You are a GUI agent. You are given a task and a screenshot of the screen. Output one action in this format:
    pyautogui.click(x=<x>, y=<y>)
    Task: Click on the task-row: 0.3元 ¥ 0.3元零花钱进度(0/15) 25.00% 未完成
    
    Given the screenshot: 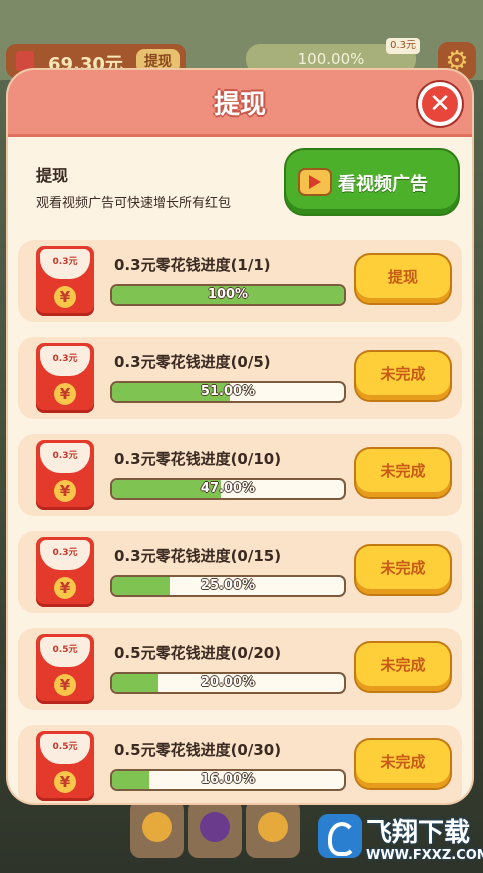 What is the action you would take?
    pyautogui.click(x=240, y=572)
    